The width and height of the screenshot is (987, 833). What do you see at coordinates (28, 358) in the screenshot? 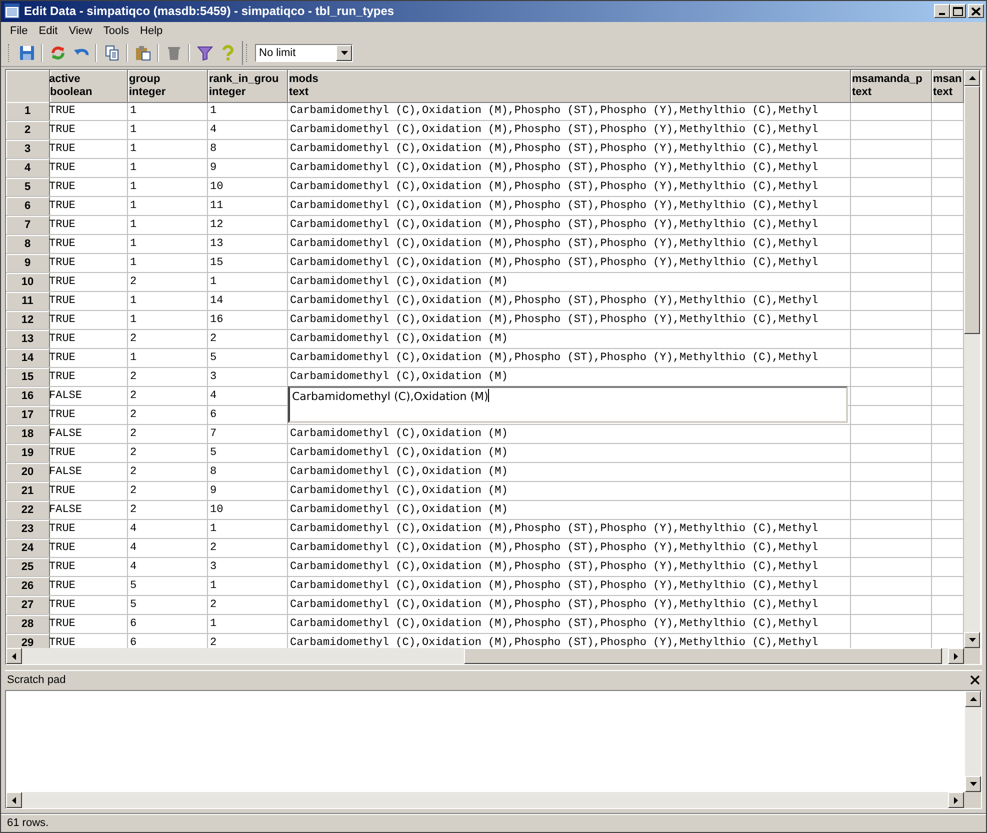
I see `row-header: 14` at bounding box center [28, 358].